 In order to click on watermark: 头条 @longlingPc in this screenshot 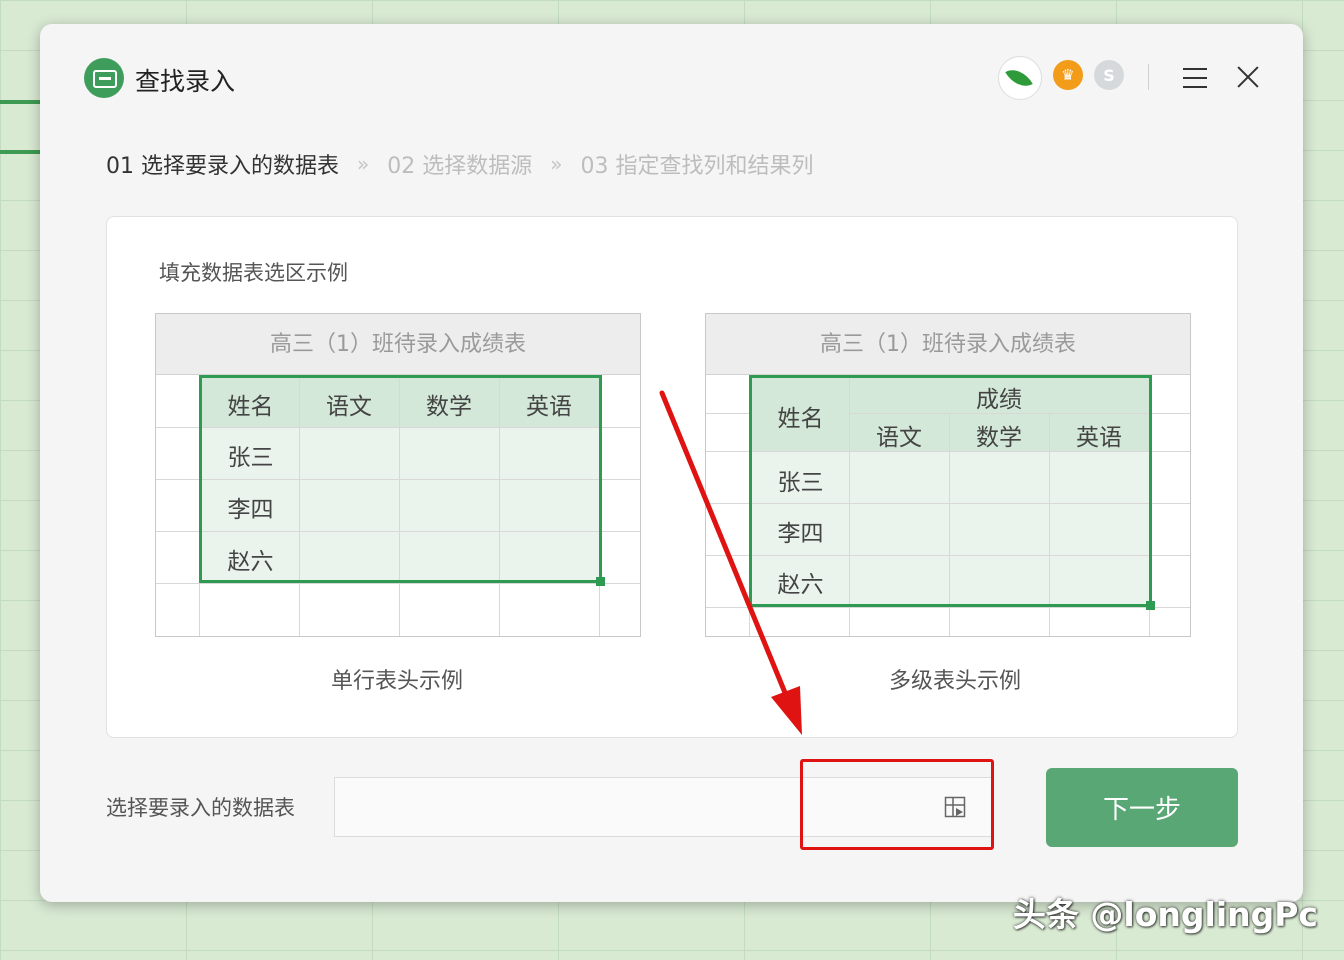, I will do `click(1165, 914)`.